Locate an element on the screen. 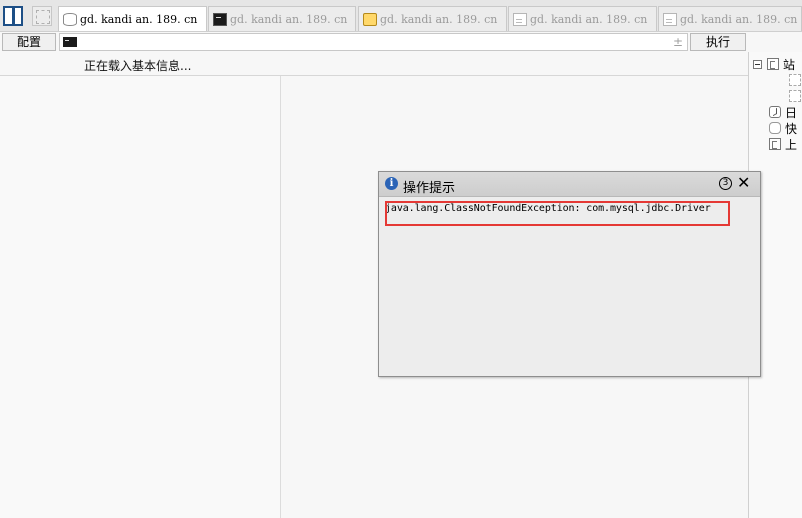  close-icon: ✕ is located at coordinates (743, 183).